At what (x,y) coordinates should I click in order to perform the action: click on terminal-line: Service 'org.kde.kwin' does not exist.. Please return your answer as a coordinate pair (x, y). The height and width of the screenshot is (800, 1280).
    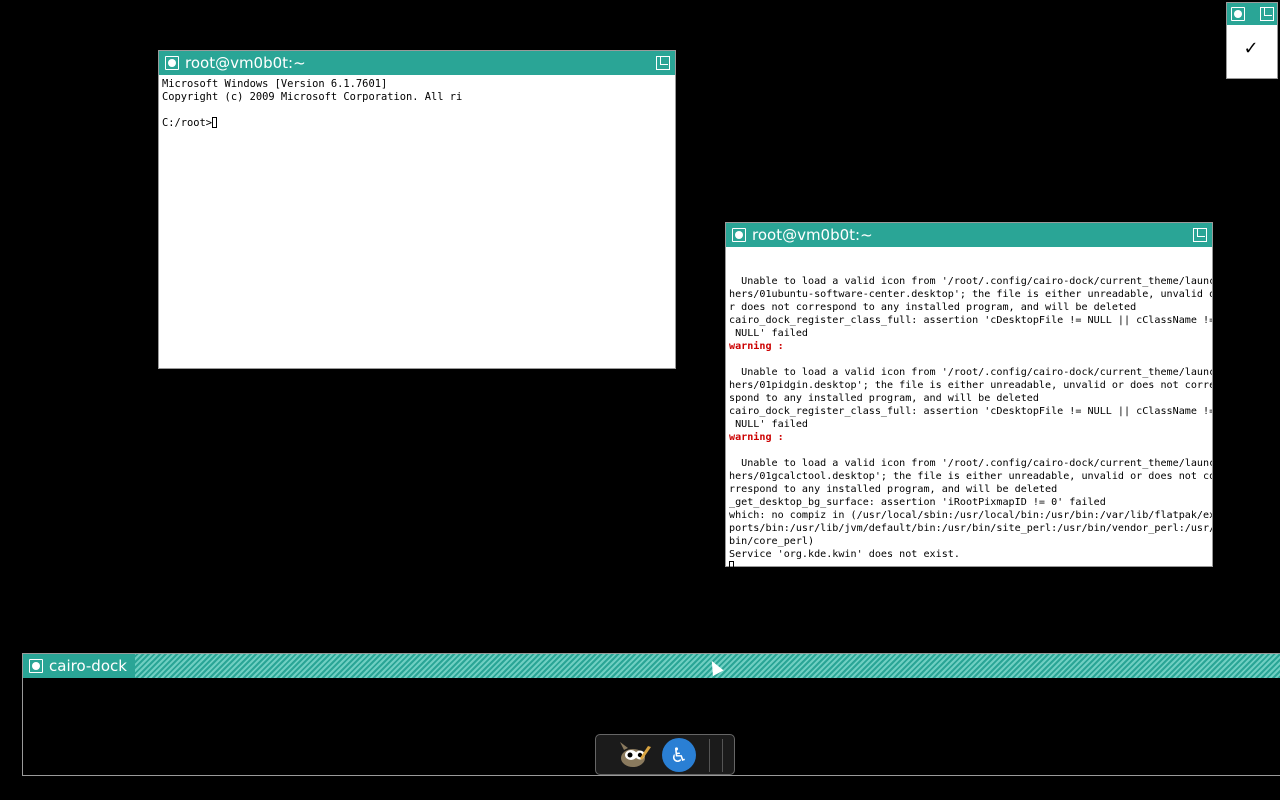
    Looking at the image, I should click on (844, 554).